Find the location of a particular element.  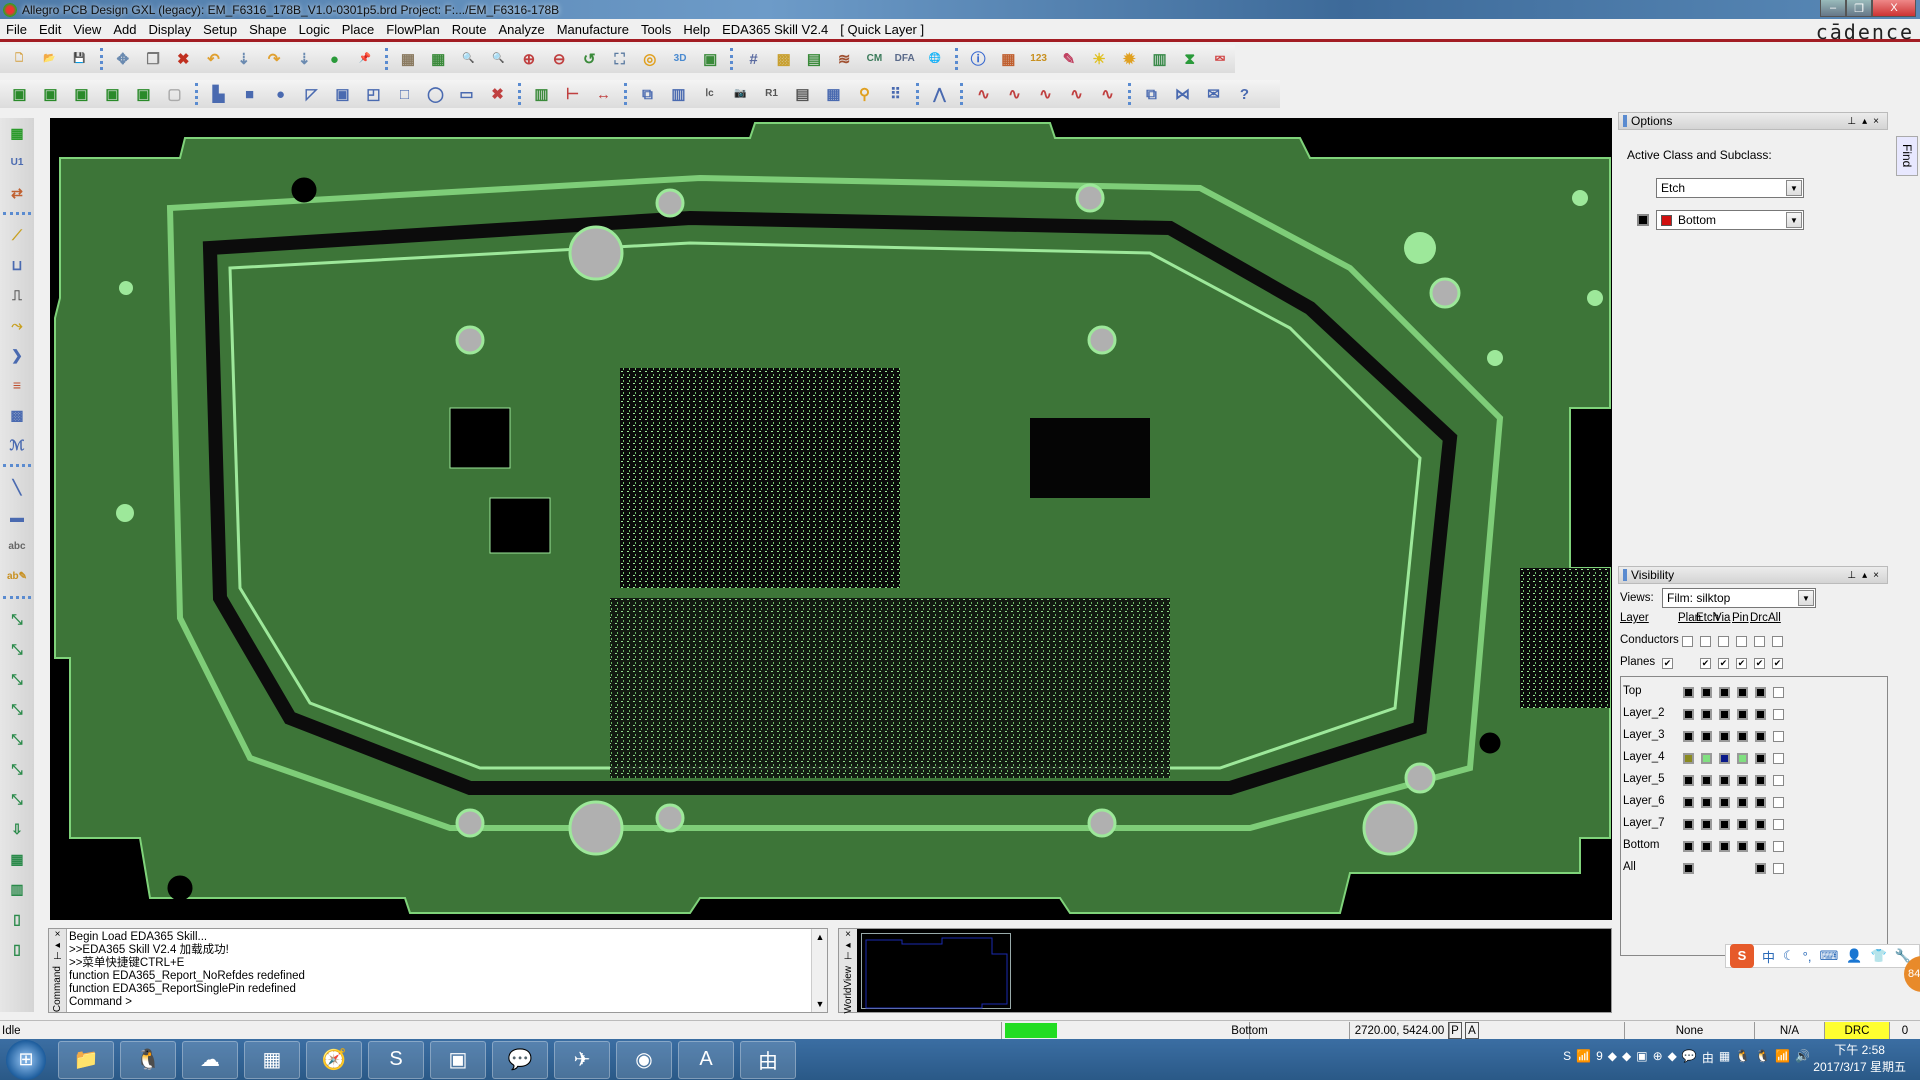

tray-icon: 🐧 is located at coordinates (1762, 1057).